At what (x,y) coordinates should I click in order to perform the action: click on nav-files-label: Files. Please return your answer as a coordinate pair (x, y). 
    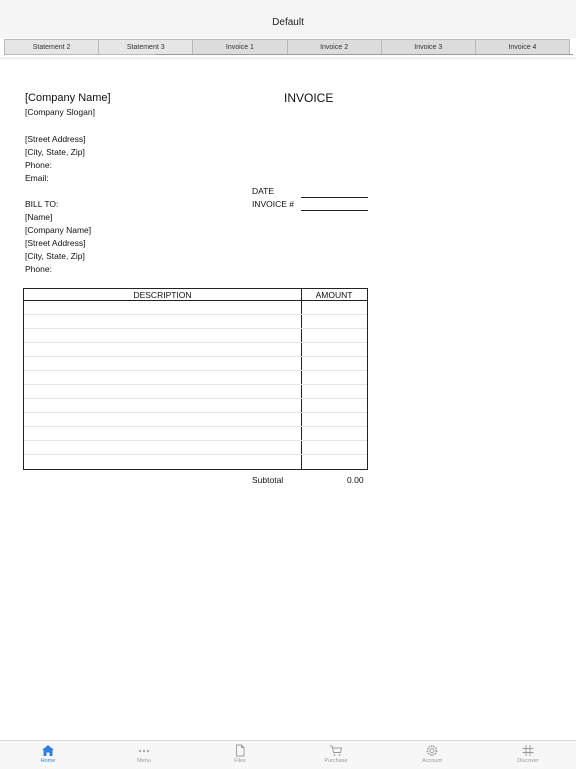
    Looking at the image, I should click on (240, 761).